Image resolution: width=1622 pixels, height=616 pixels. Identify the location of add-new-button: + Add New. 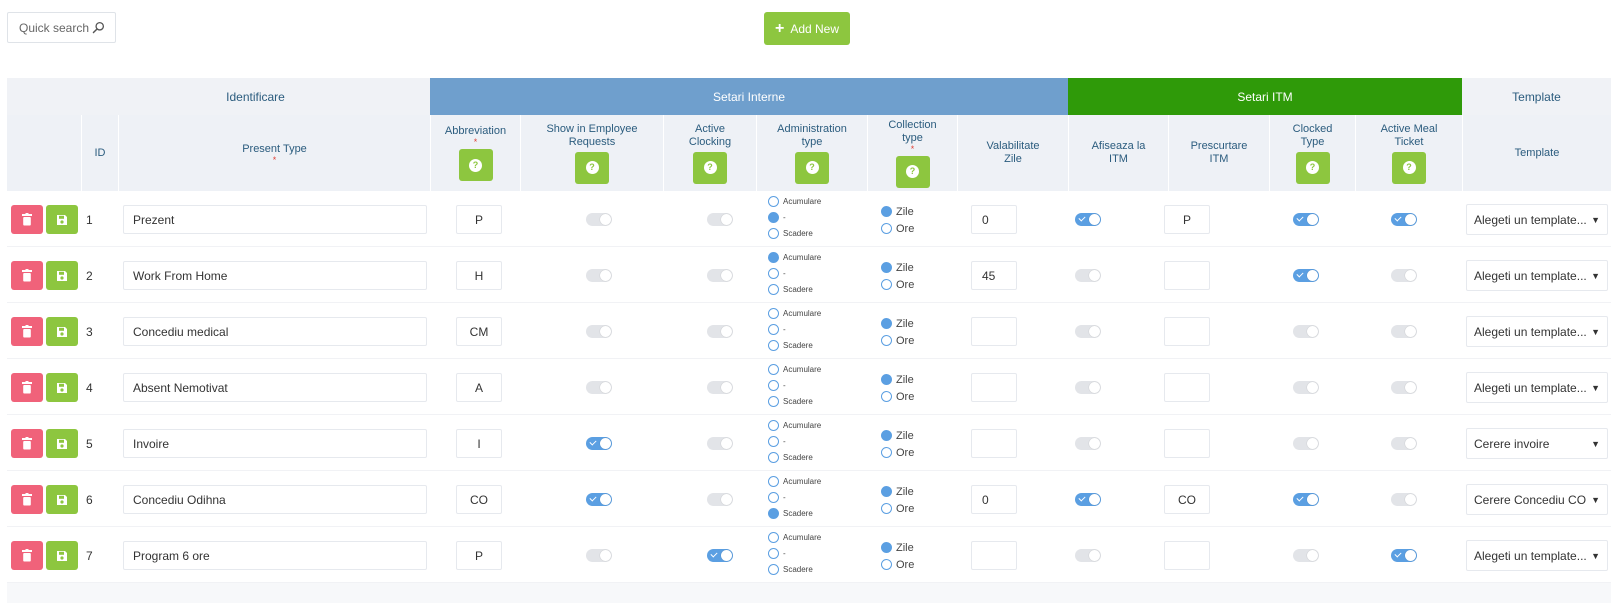
(807, 28).